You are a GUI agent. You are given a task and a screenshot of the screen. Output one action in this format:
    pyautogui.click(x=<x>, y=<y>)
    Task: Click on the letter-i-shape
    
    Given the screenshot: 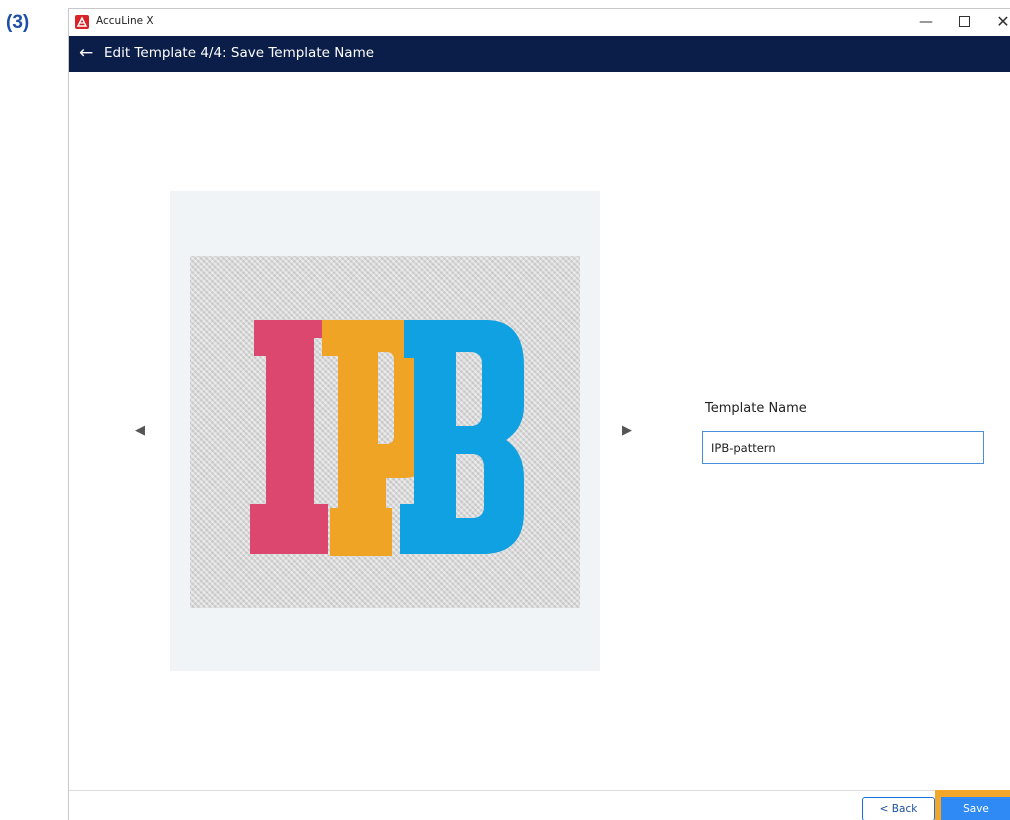 What is the action you would take?
    pyautogui.click(x=289, y=437)
    